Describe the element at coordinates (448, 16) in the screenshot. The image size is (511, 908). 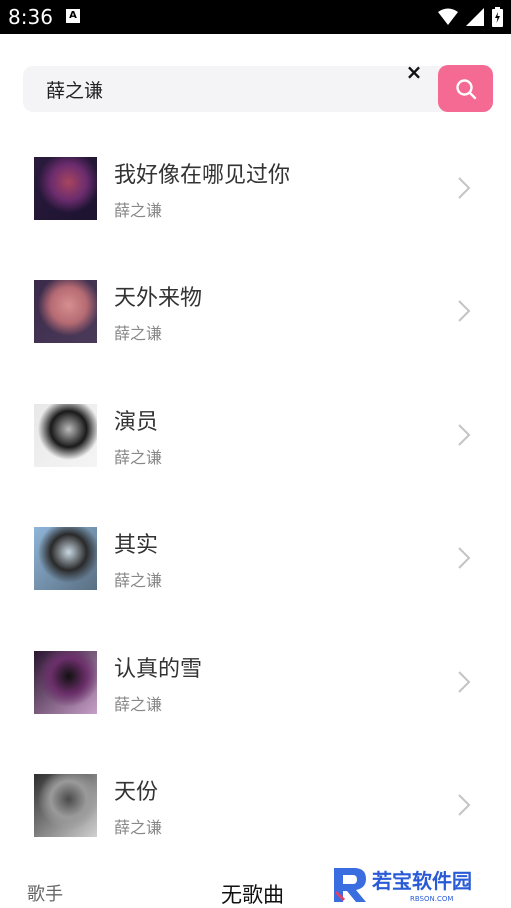
I see `wifi-icon` at that location.